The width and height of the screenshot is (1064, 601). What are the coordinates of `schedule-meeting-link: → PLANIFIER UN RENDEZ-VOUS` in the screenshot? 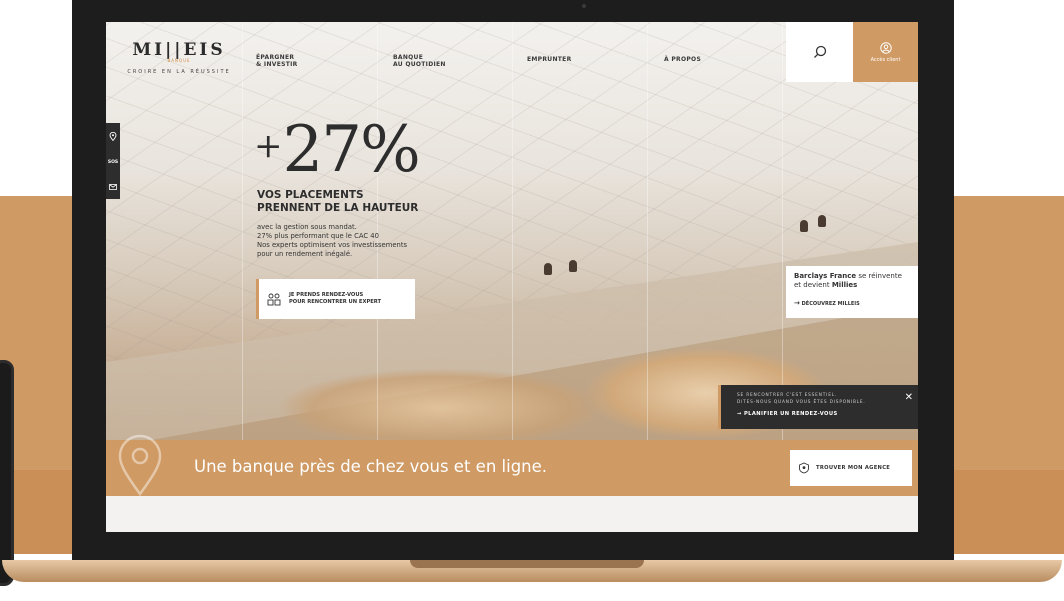 It's located at (787, 414).